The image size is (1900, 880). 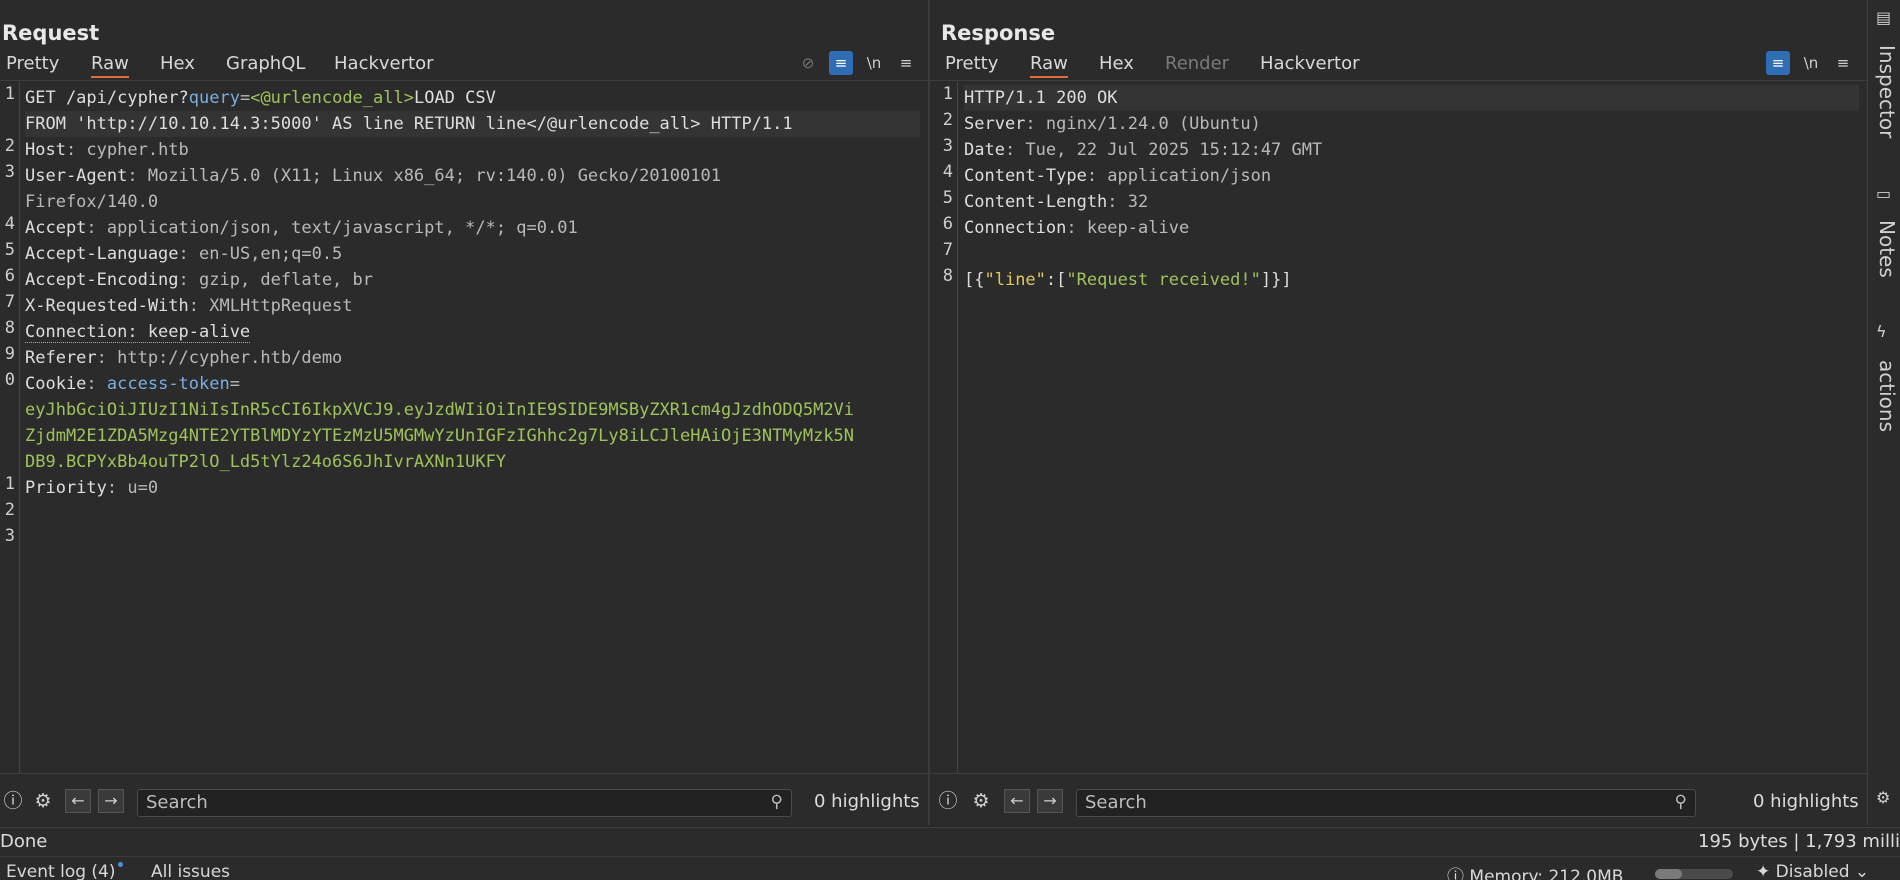 I want to click on request-search-field: ⚲, so click(x=464, y=803).